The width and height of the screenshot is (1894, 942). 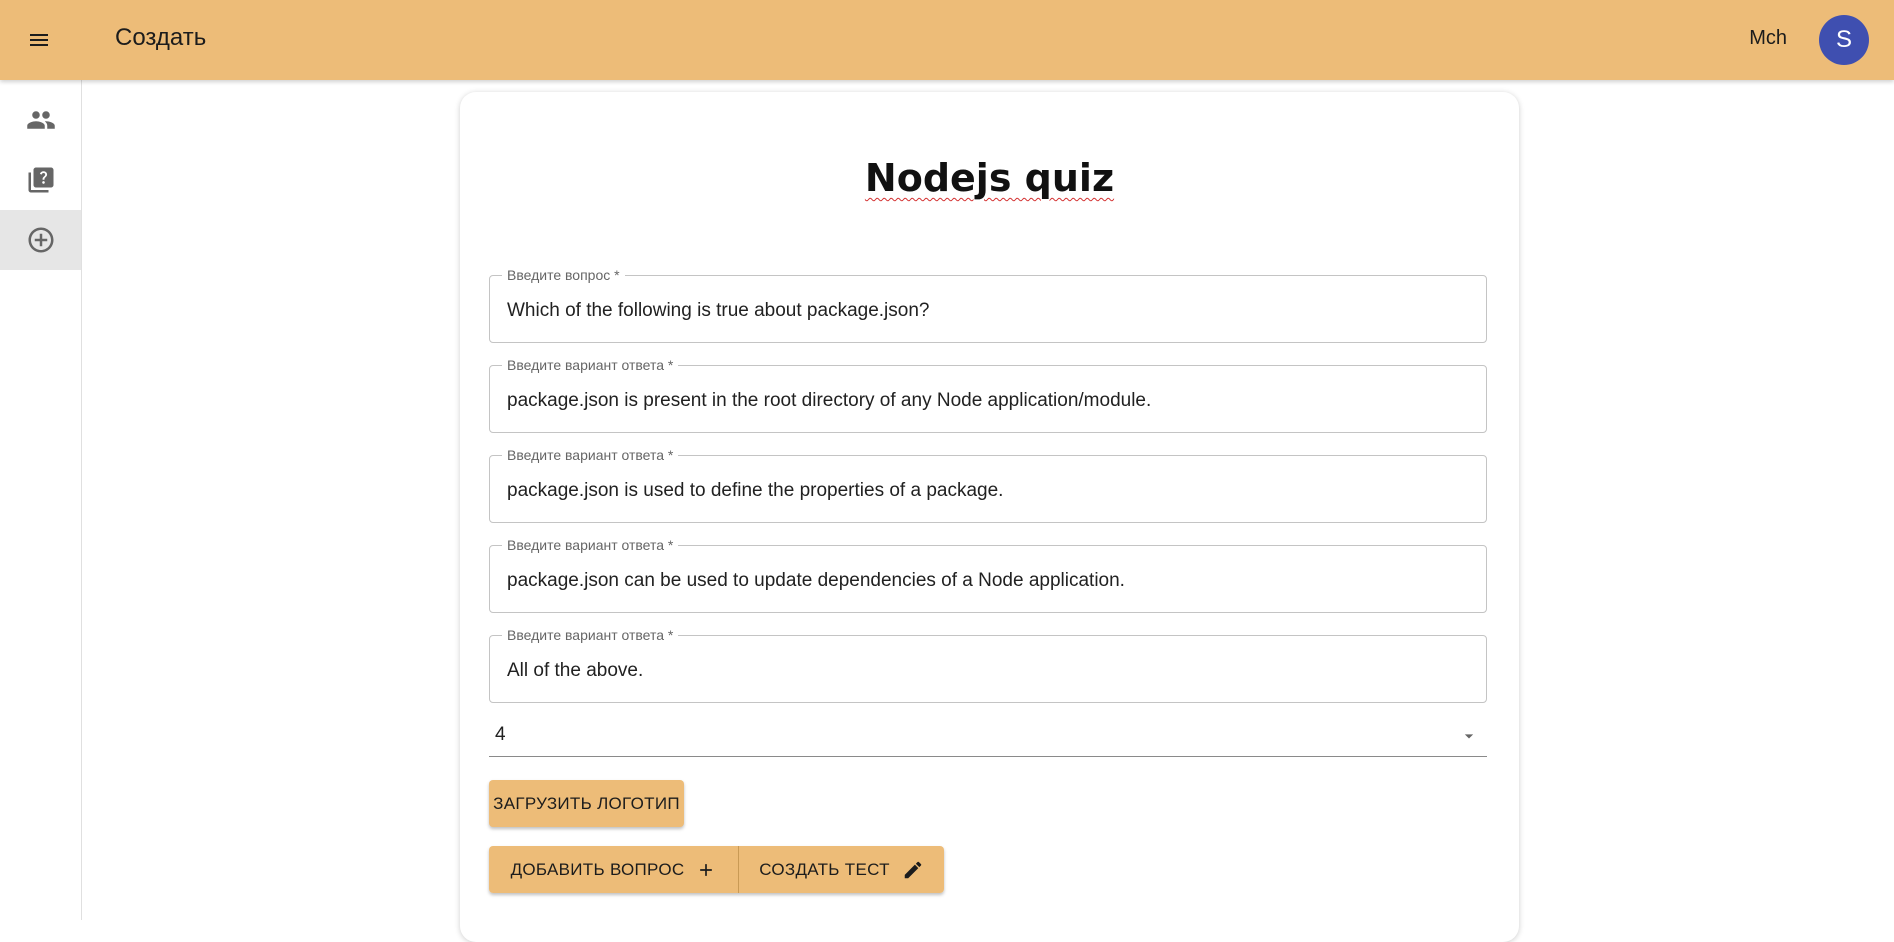 I want to click on quiz-library-icon, so click(x=41, y=180).